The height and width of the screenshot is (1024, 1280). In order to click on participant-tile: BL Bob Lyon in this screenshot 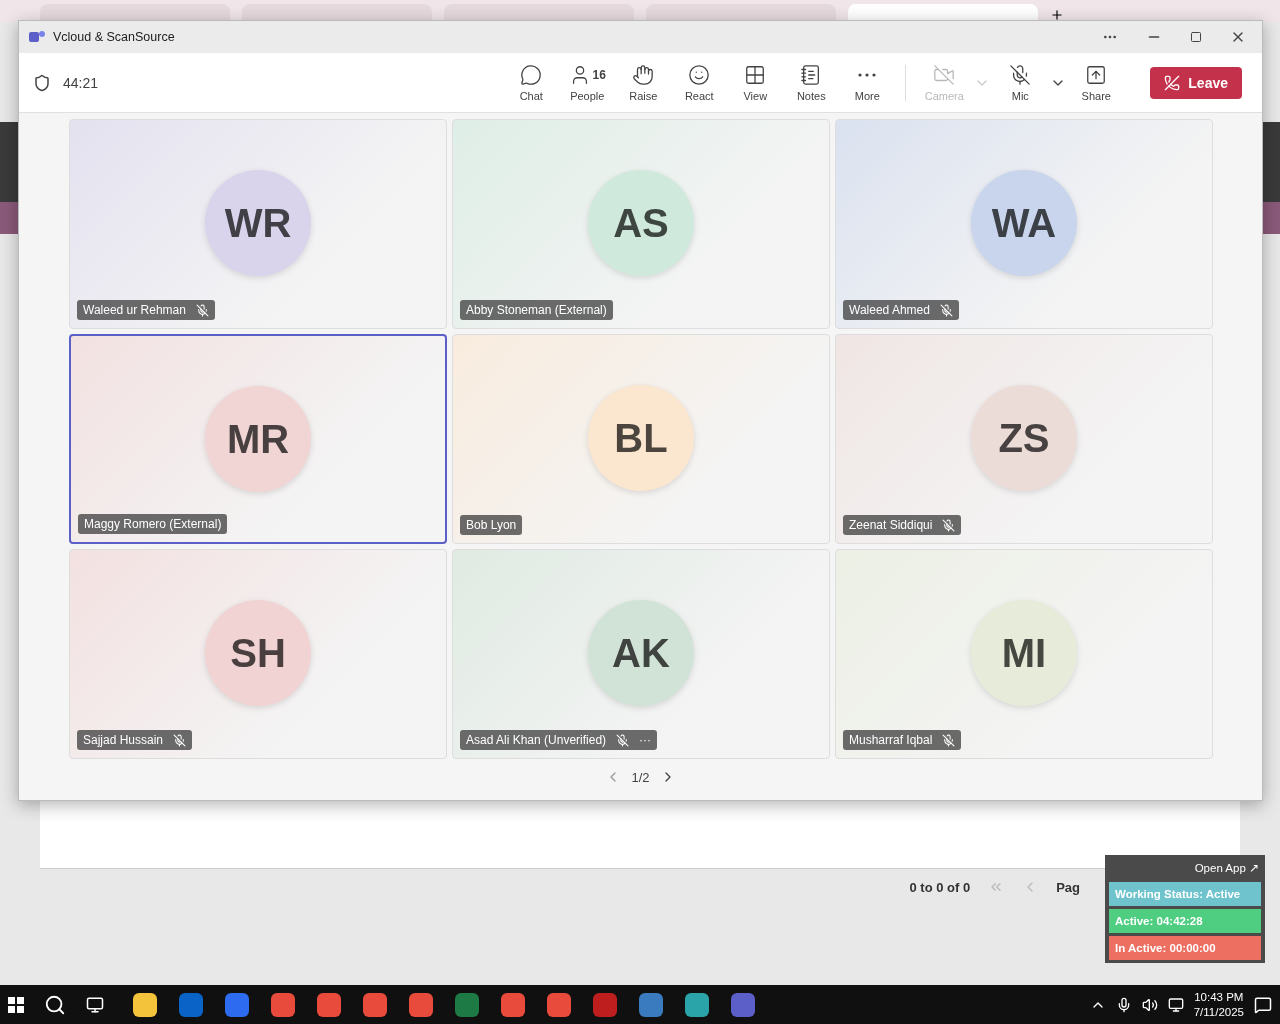, I will do `click(641, 439)`.